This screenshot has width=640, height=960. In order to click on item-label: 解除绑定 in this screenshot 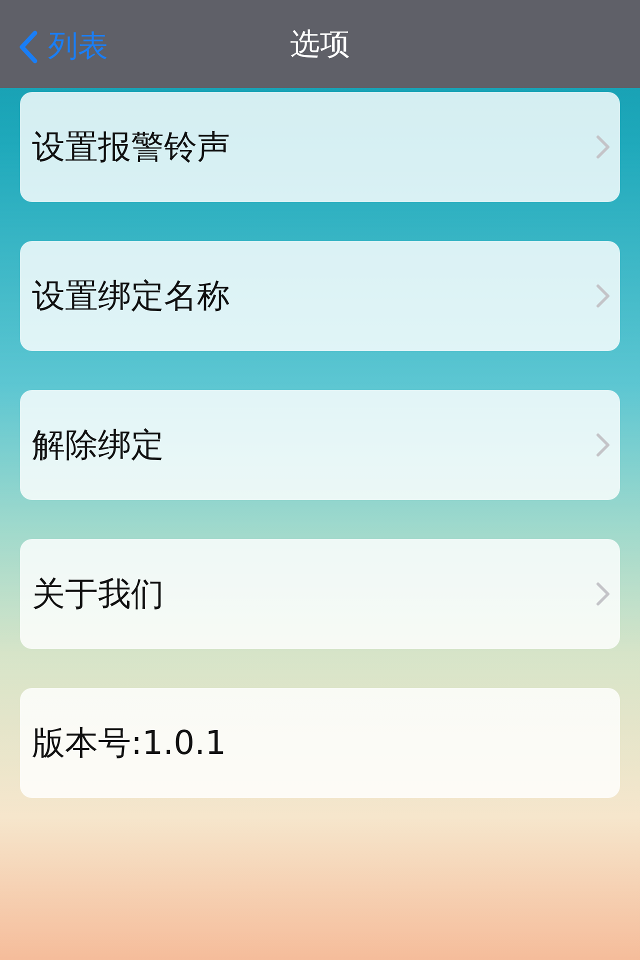, I will do `click(98, 445)`.